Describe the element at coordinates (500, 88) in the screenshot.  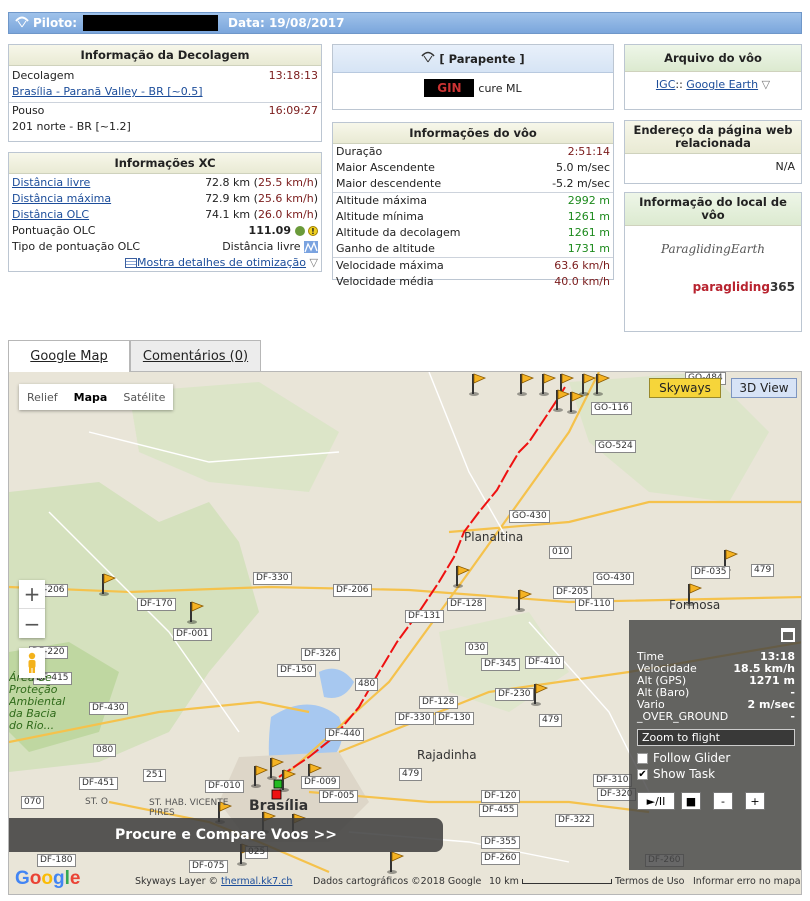
I see `glider-name: cure ML` at that location.